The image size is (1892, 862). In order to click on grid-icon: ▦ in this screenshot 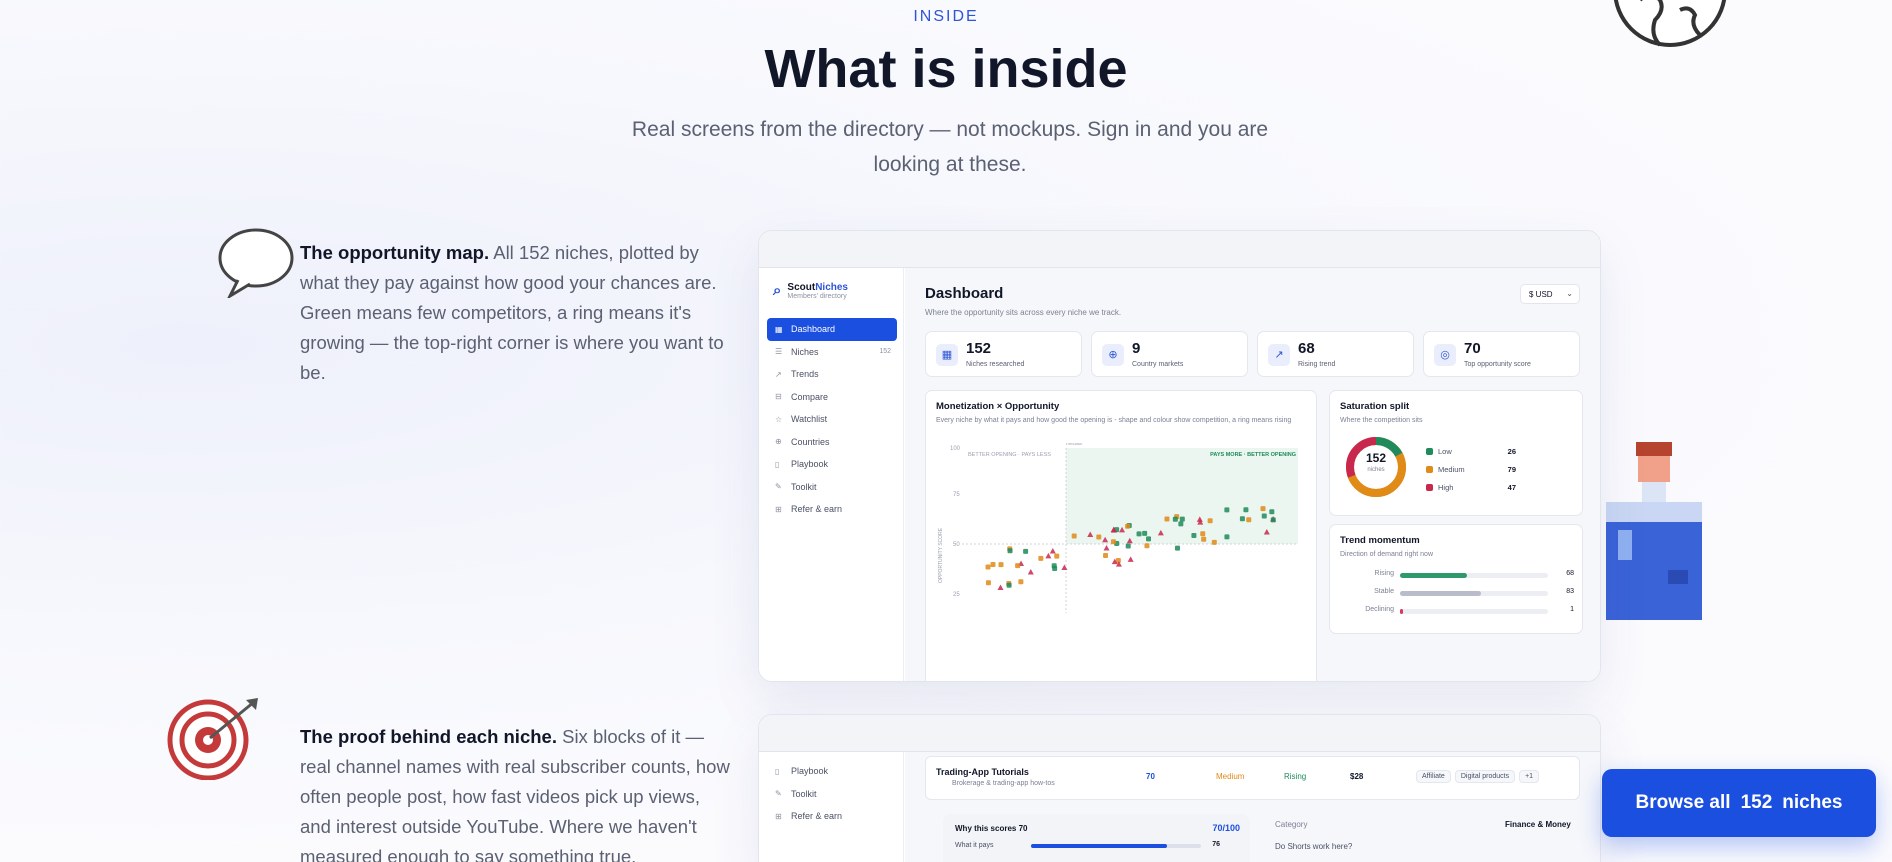, I will do `click(779, 329)`.